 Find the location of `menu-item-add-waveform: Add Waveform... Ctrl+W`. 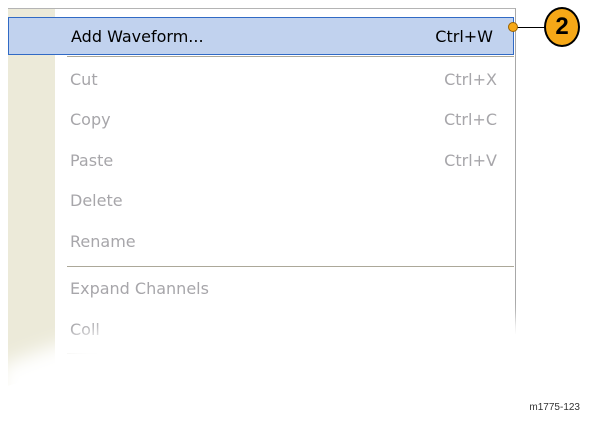

menu-item-add-waveform: Add Waveform... Ctrl+W is located at coordinates (261, 36).